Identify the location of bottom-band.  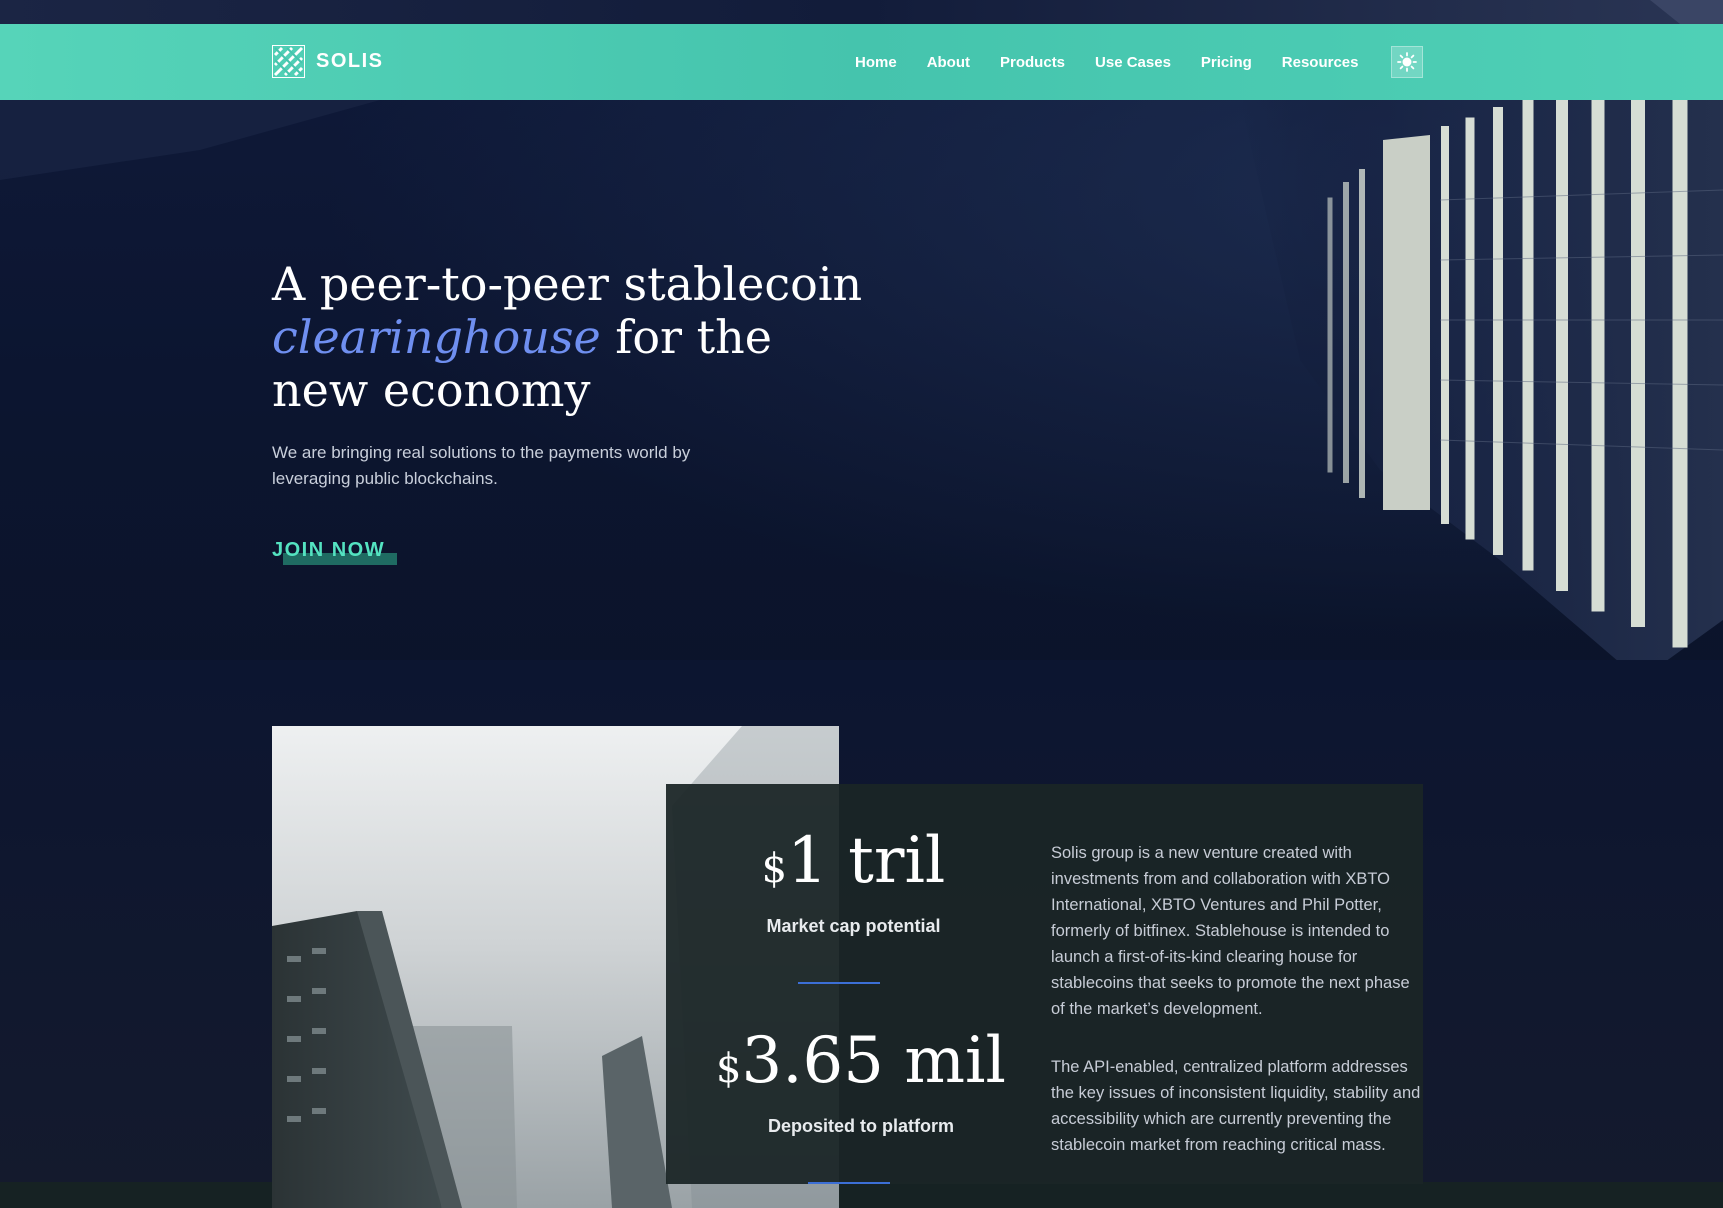
(861, 1195).